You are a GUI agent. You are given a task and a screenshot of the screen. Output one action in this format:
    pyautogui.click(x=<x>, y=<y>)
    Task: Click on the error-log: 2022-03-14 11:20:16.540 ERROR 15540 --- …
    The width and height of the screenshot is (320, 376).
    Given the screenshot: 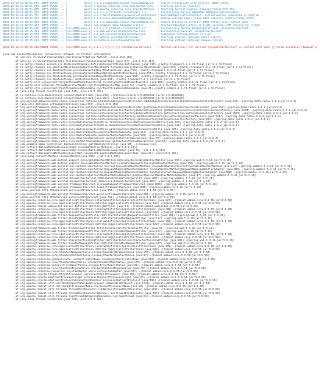 What is the action you would take?
    pyautogui.click(x=160, y=47)
    